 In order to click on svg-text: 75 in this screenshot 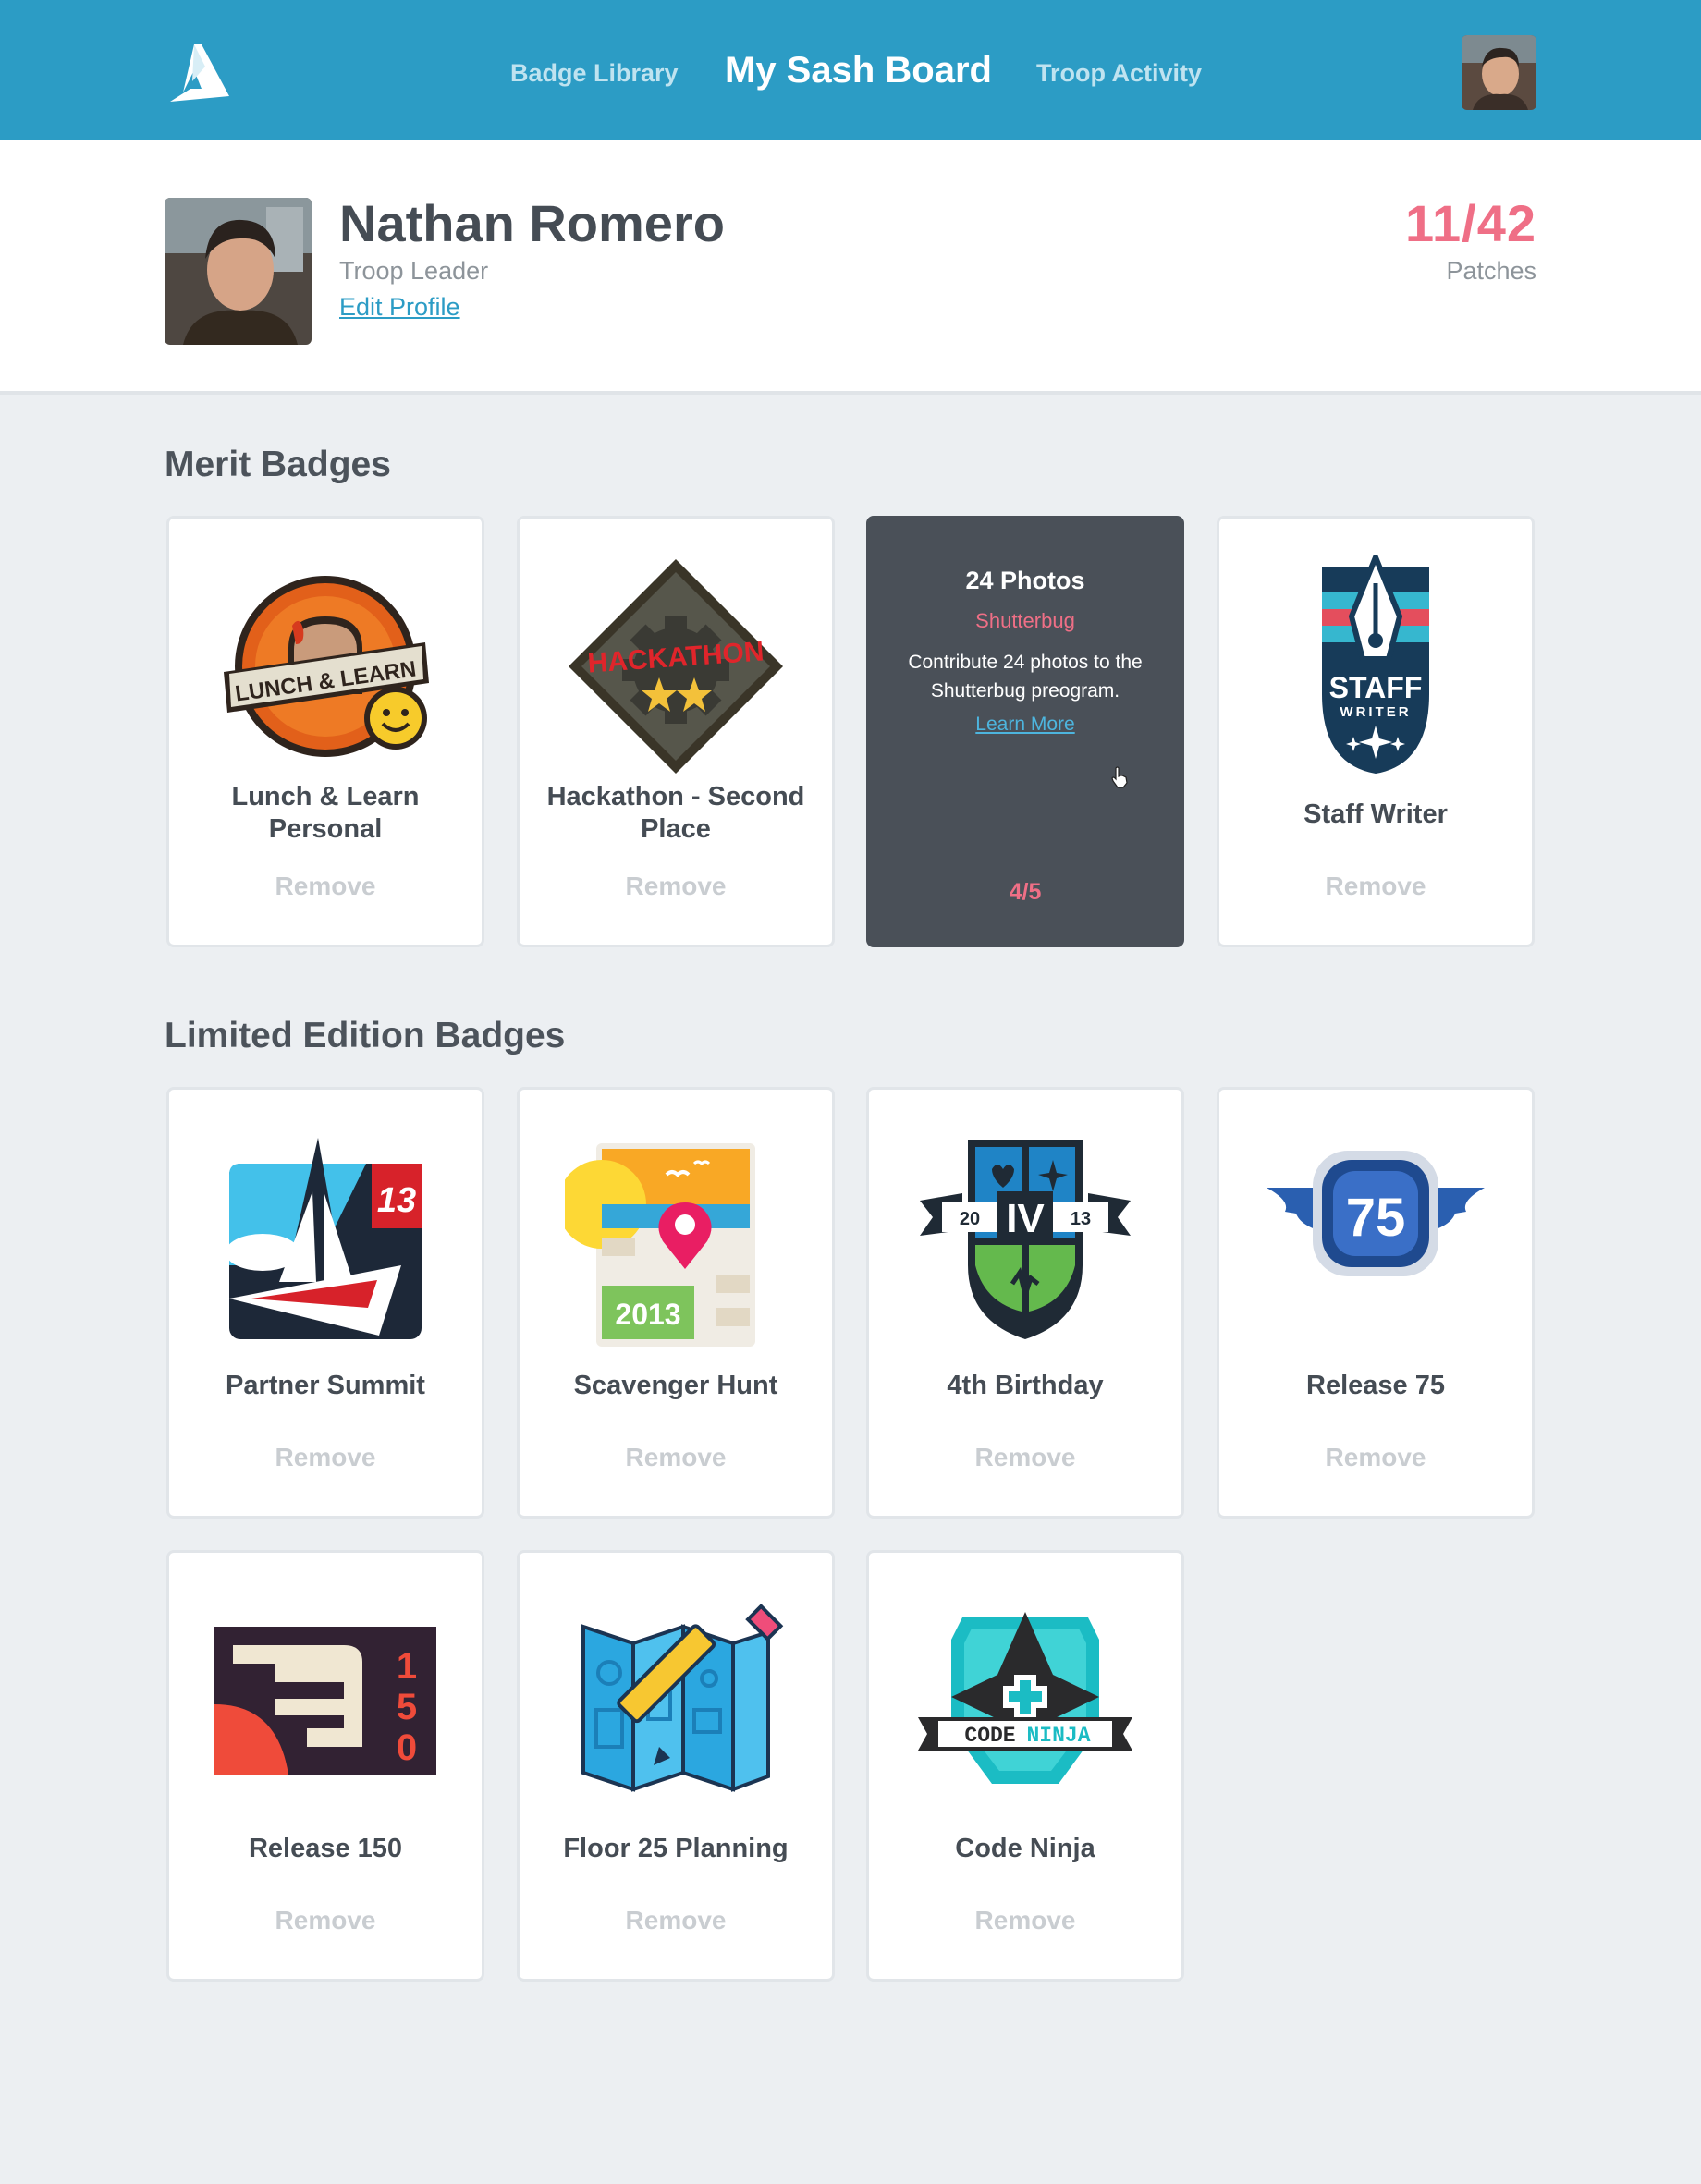, I will do `click(1376, 1218)`.